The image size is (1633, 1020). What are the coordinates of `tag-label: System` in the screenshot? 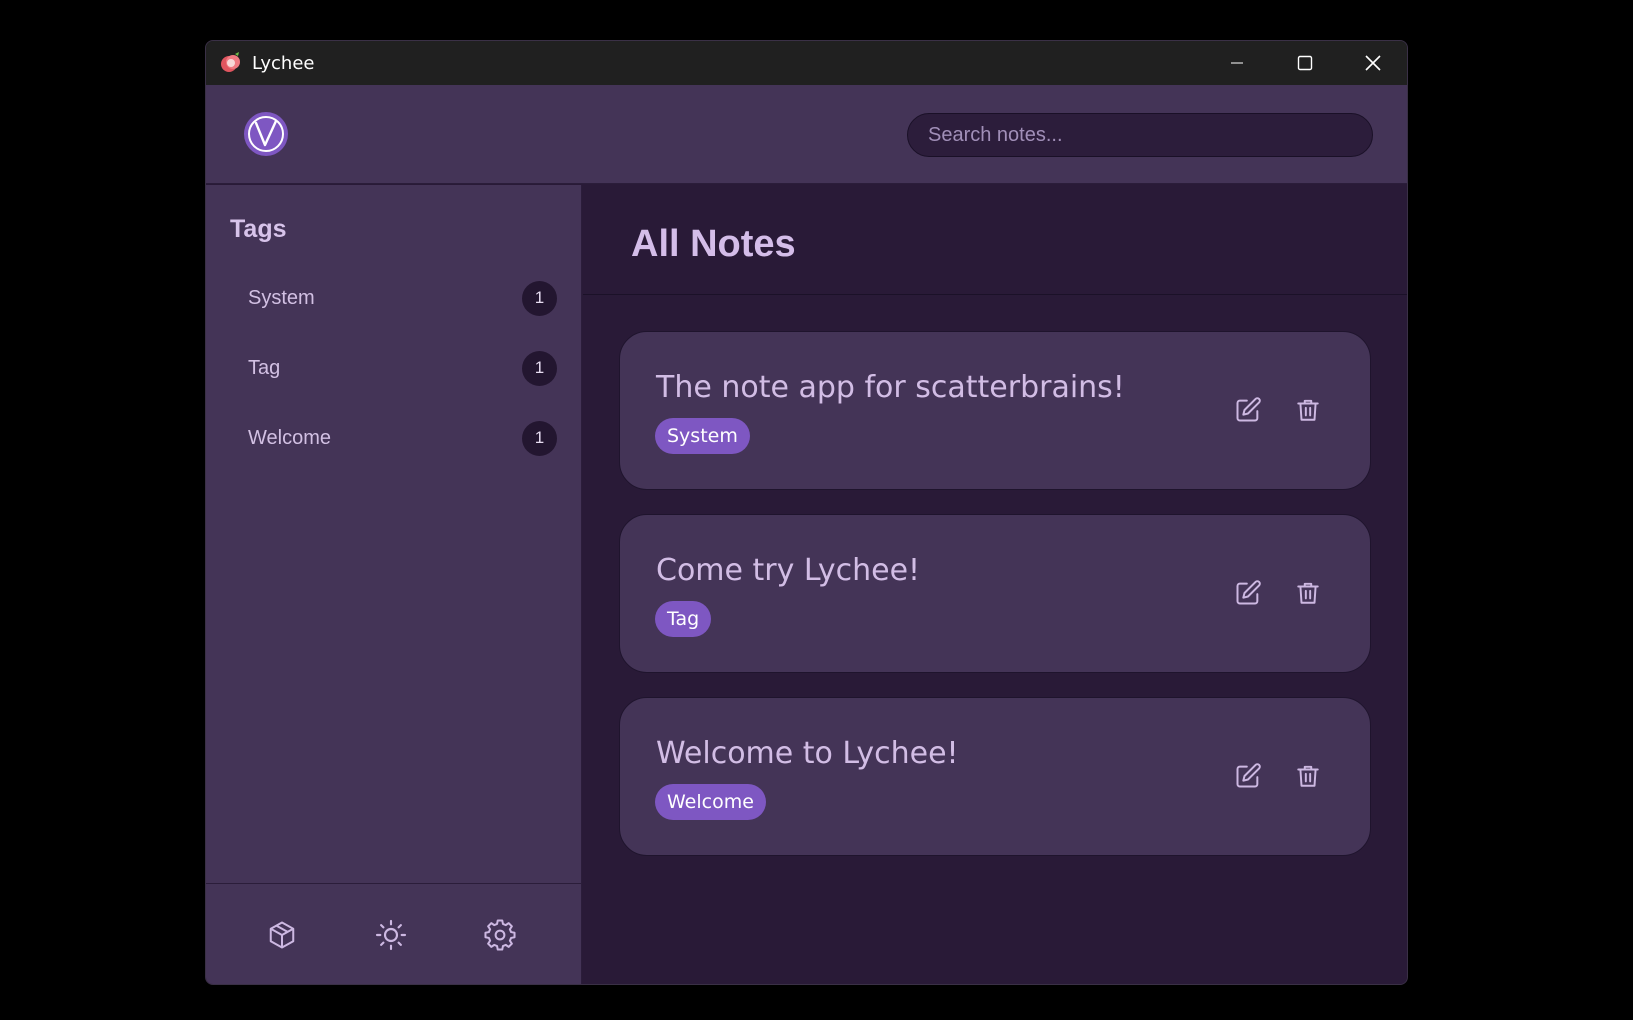 It's located at (281, 297).